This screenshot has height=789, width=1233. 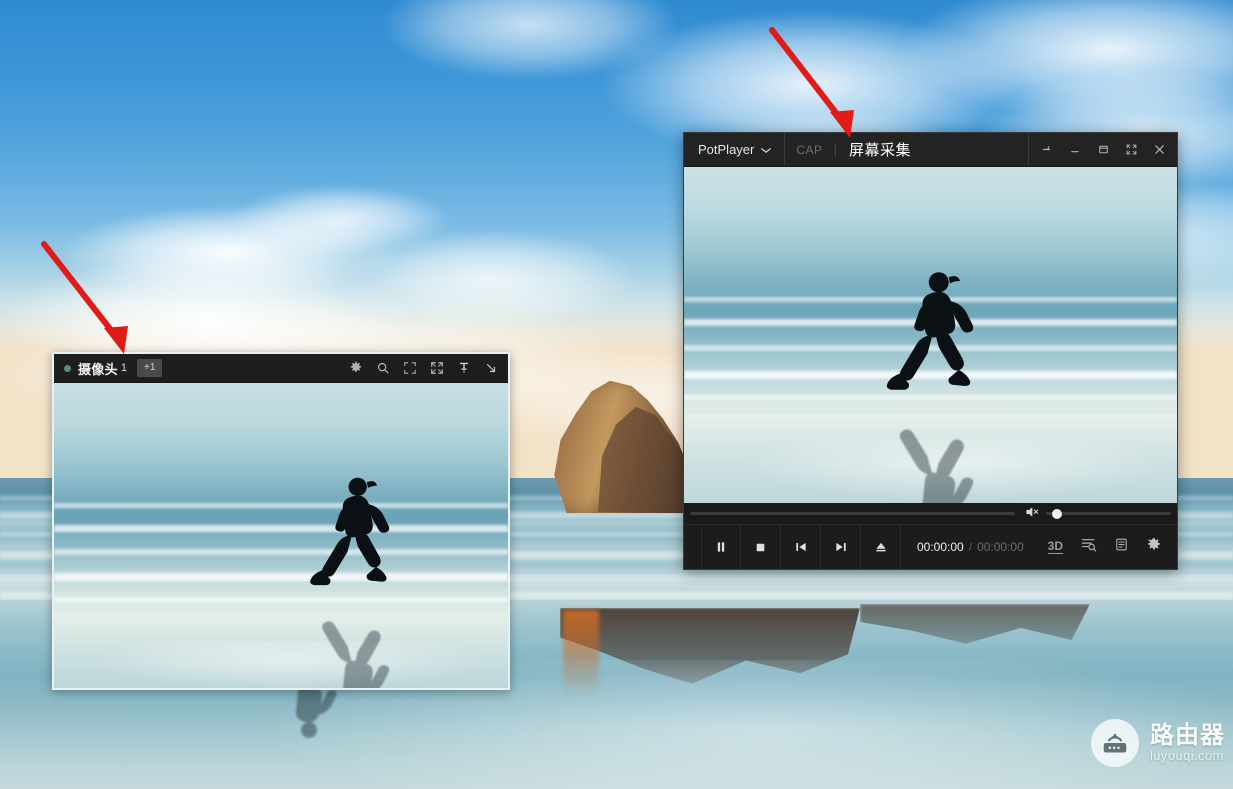 What do you see at coordinates (491, 368) in the screenshot?
I see `minimize-corner-icon` at bounding box center [491, 368].